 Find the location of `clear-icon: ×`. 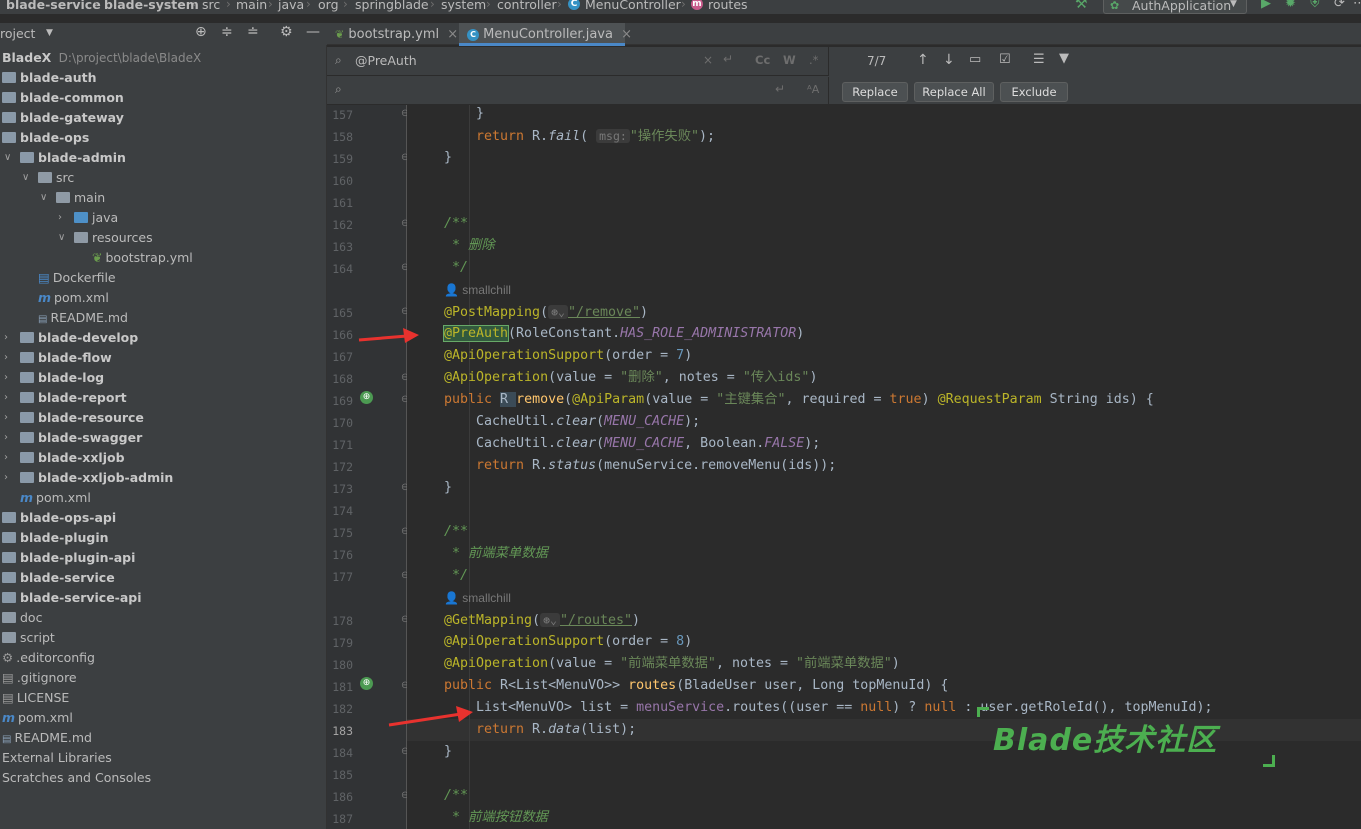

clear-icon: × is located at coordinates (708, 60).